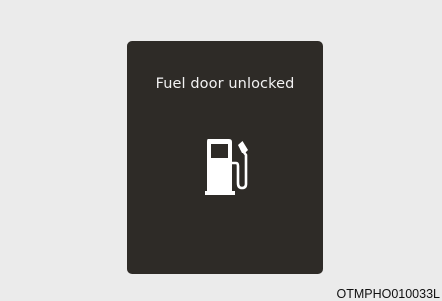 This screenshot has width=442, height=301. Describe the element at coordinates (388, 294) in the screenshot. I see `image-code-caption: OTMPHO010033L` at that location.